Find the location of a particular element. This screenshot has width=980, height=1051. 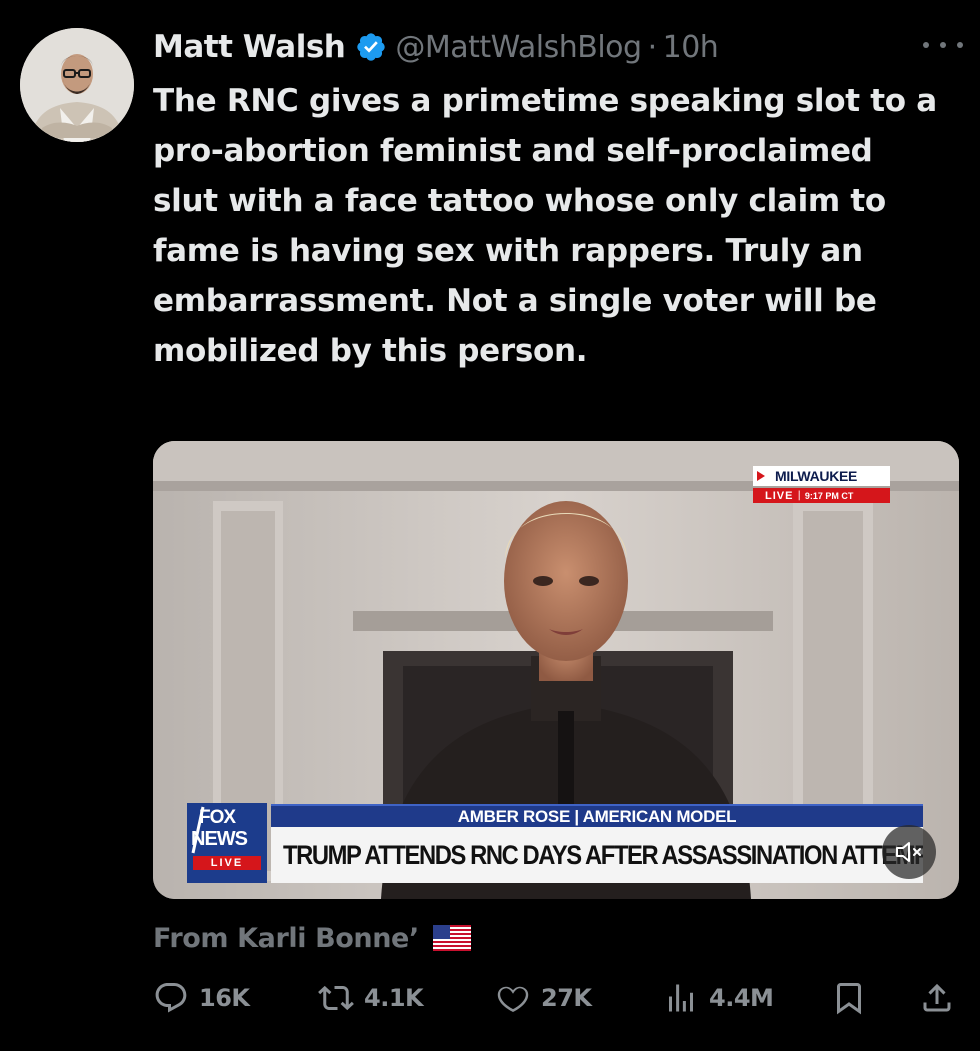

logo-live: LIVE is located at coordinates (227, 863).